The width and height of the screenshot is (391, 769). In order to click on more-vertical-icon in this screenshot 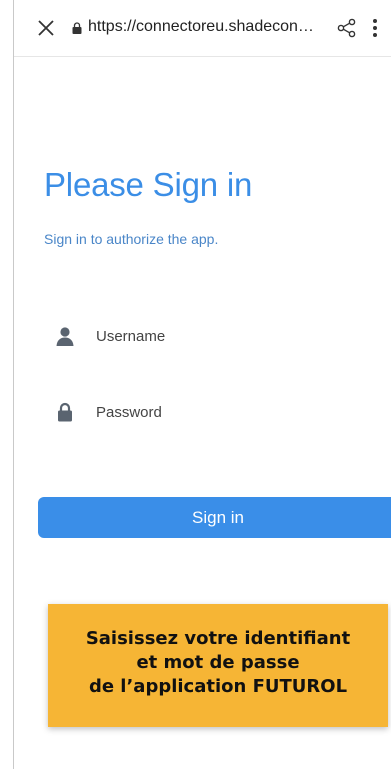, I will do `click(375, 28)`.